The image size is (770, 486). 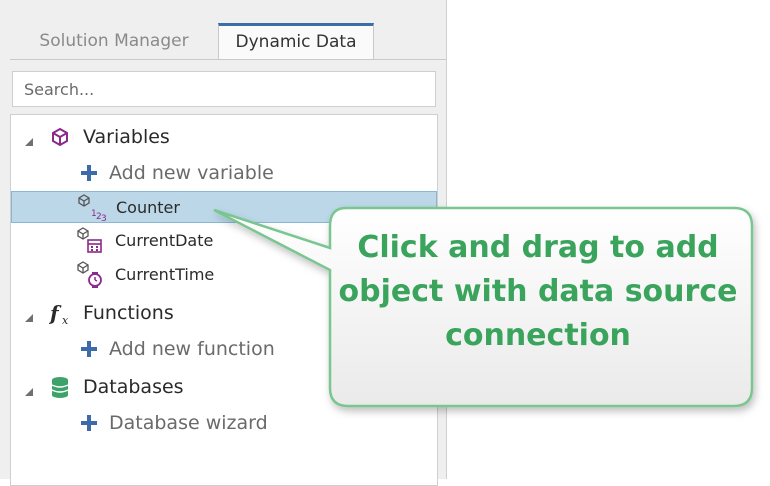 What do you see at coordinates (94, 277) in the screenshot?
I see `time-variable-icon` at bounding box center [94, 277].